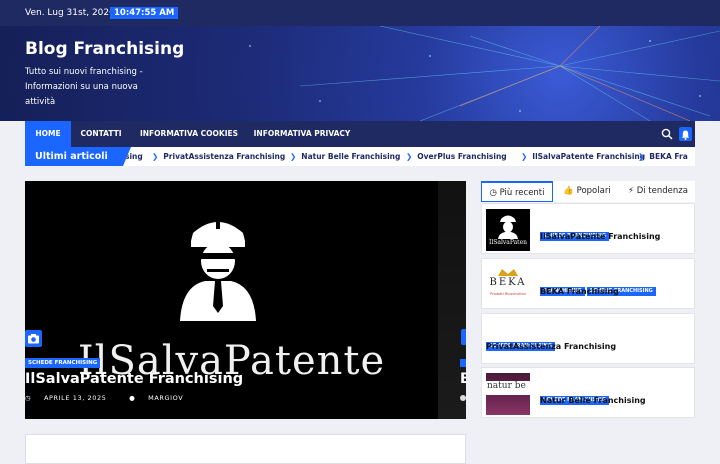 This screenshot has width=720, height=464. I want to click on camera-button, so click(33, 338).